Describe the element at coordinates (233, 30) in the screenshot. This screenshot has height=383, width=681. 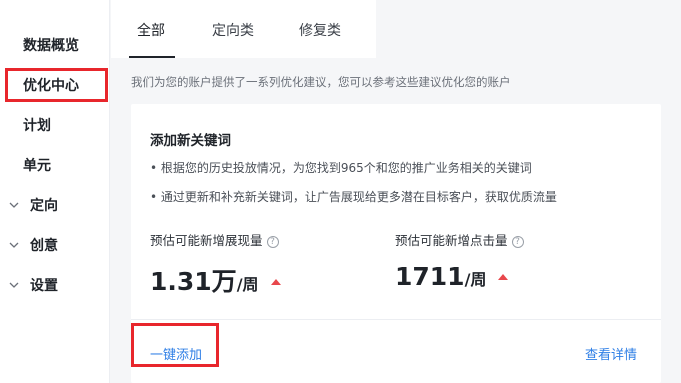
I see `tab-targeting: 定向类` at that location.